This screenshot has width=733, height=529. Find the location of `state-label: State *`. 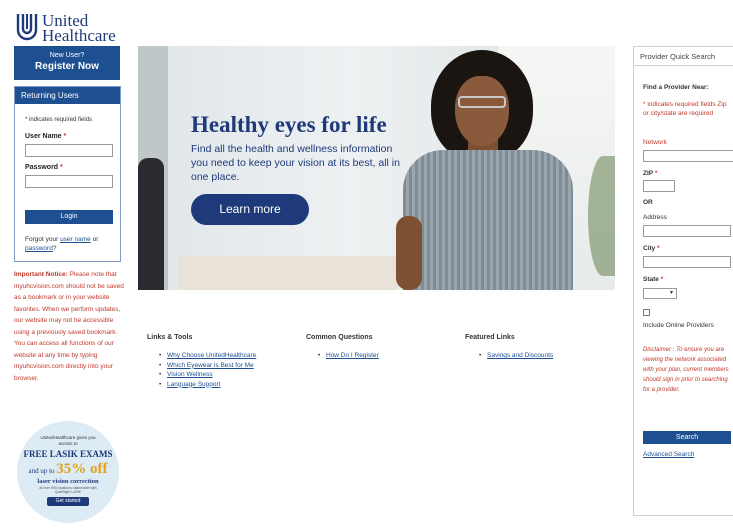

state-label: State * is located at coordinates (653, 279).